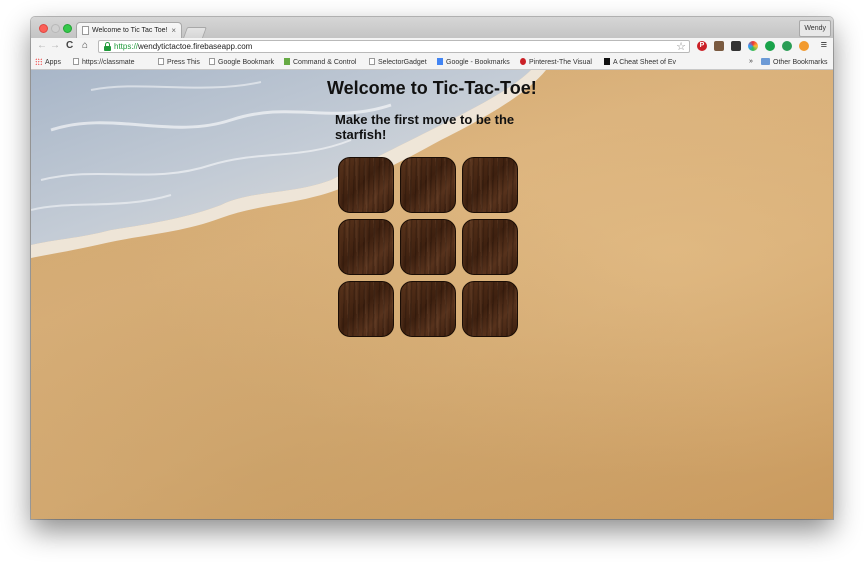  Describe the element at coordinates (815, 28) in the screenshot. I see `profile-button: Wendy` at that location.